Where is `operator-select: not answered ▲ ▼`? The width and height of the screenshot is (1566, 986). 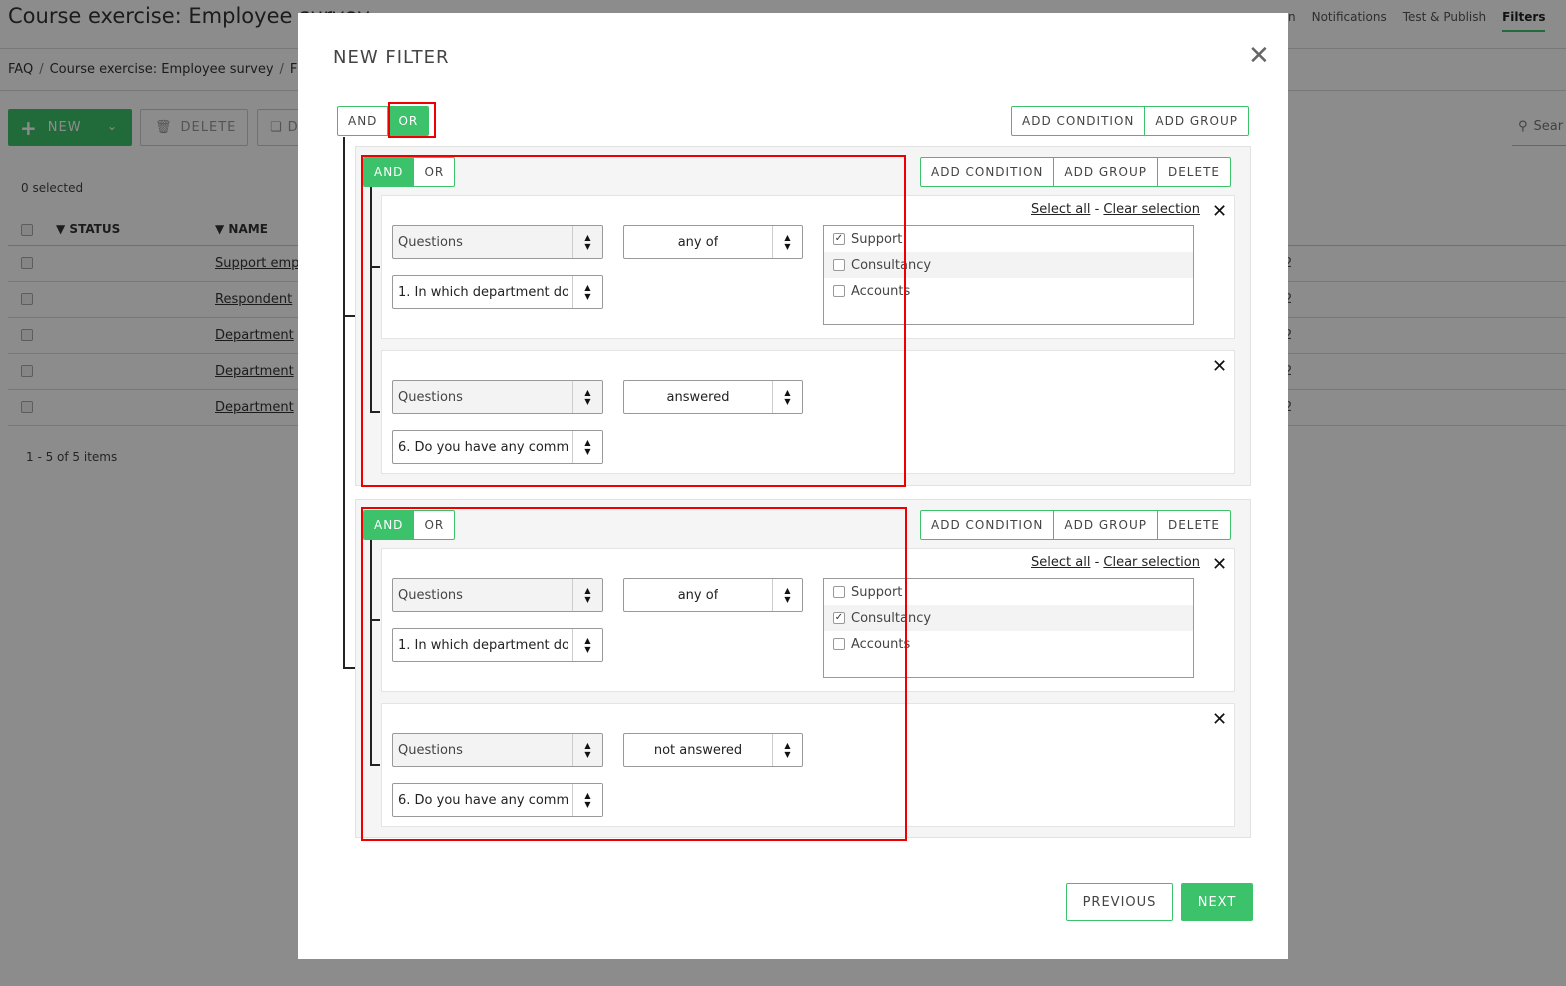
operator-select: not answered ▲ ▼ is located at coordinates (713, 750).